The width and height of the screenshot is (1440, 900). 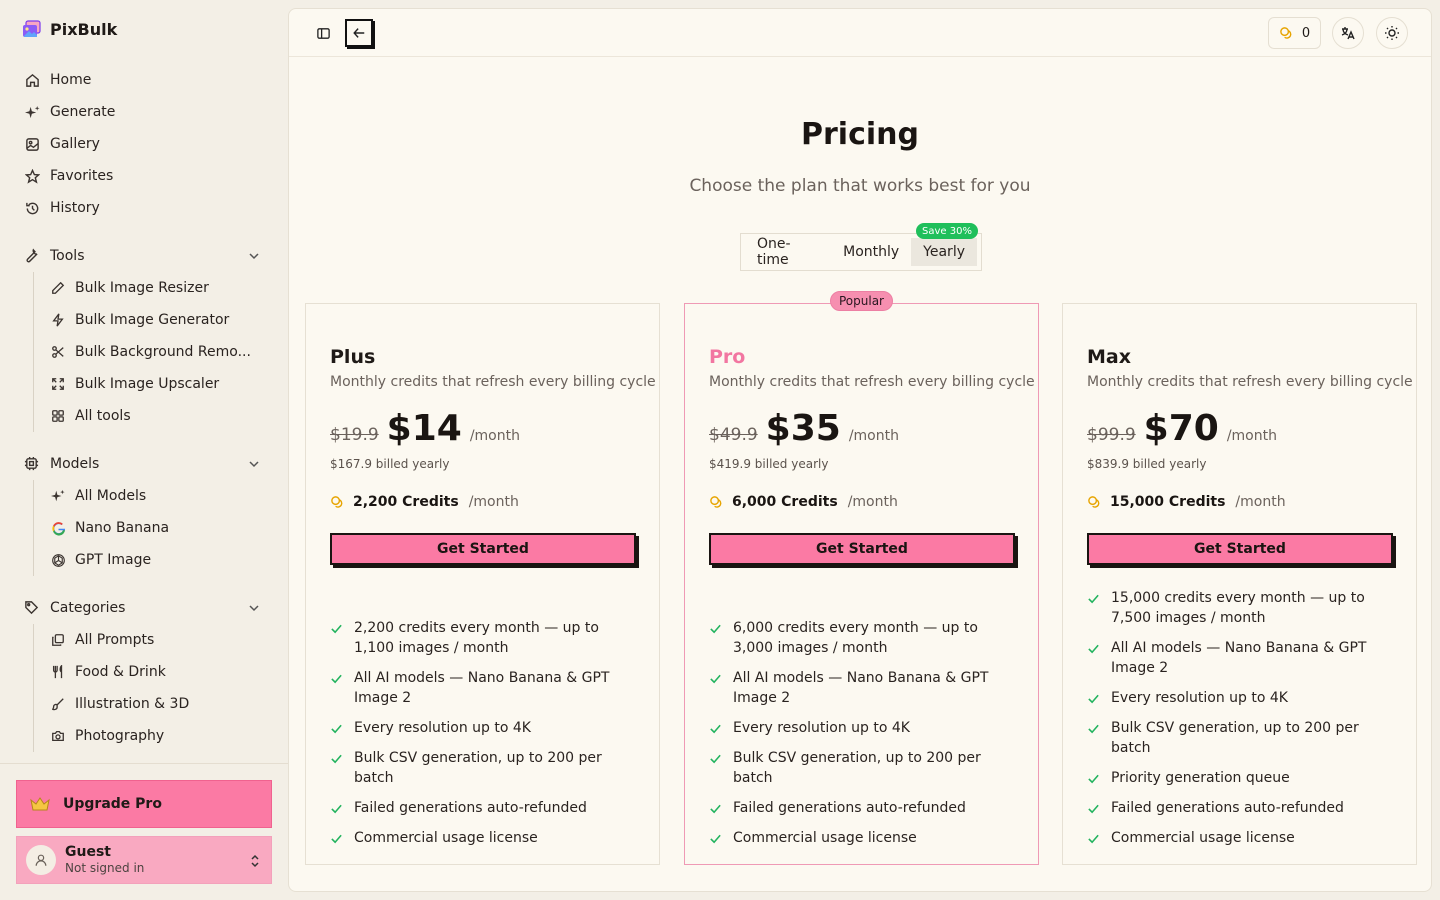 I want to click on home-icon, so click(x=32, y=80).